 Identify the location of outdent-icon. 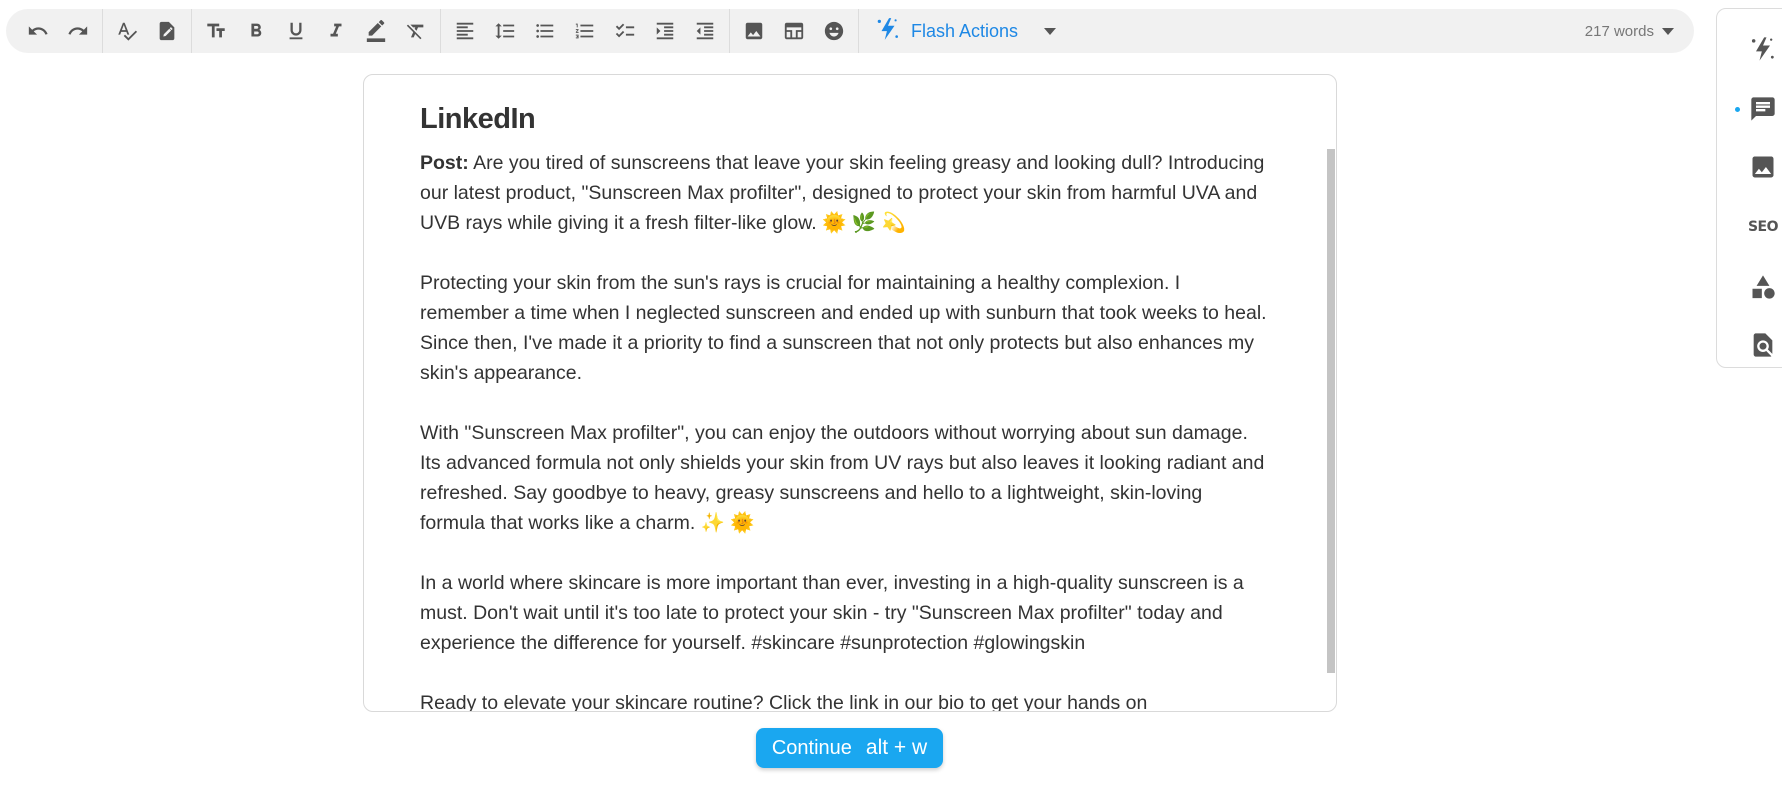
(705, 31).